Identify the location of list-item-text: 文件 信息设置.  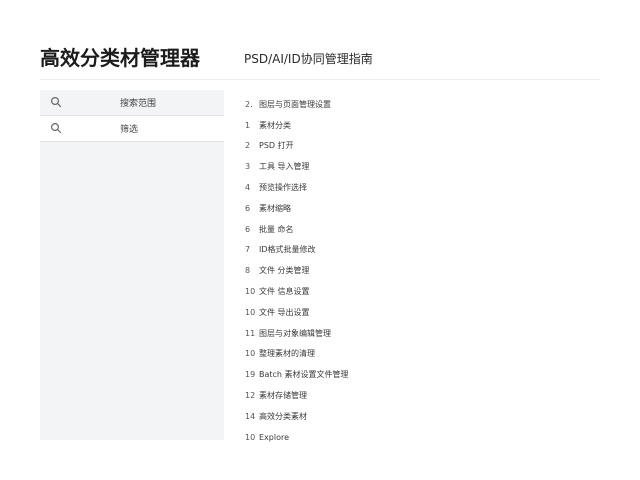
(284, 292).